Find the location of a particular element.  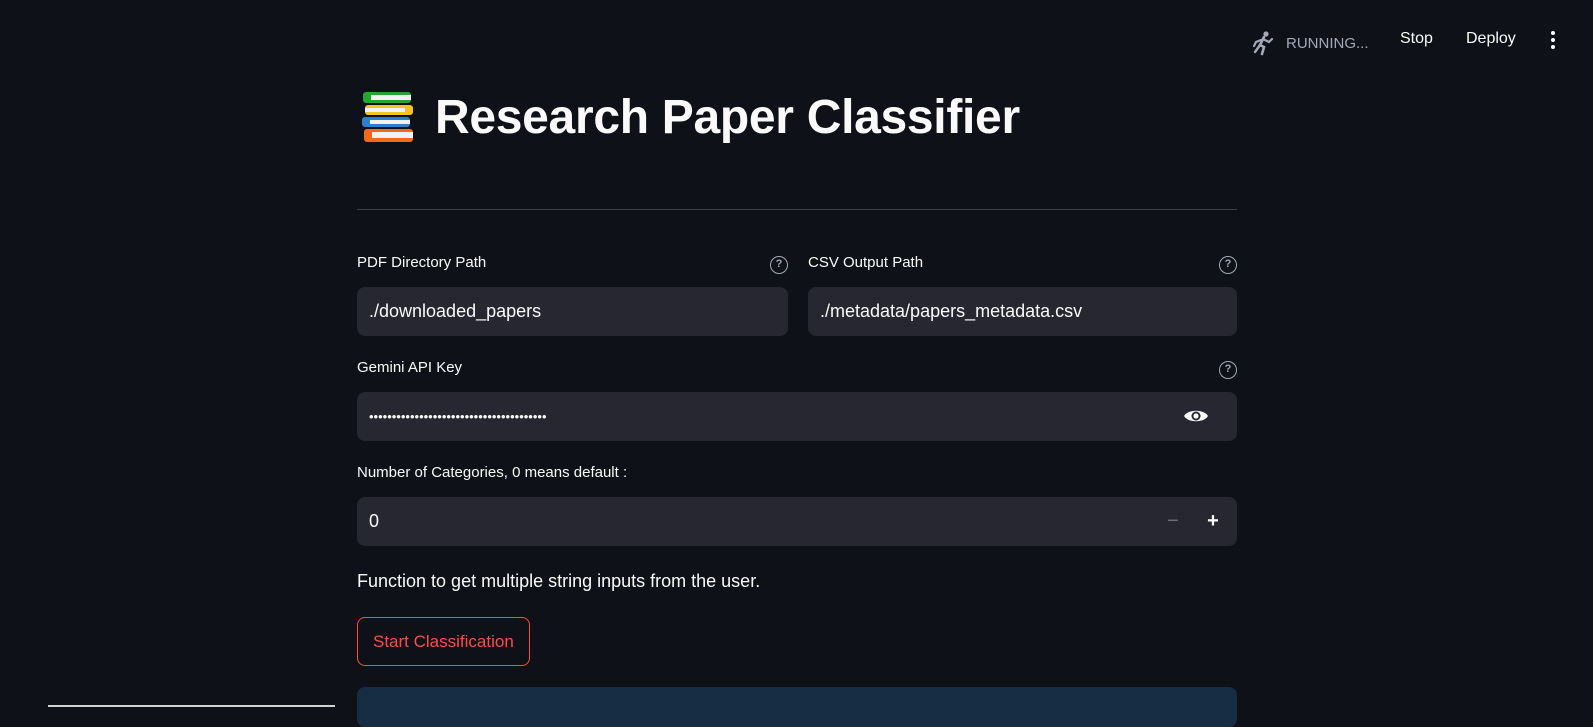

kebab-menu-icon is located at coordinates (1553, 42).